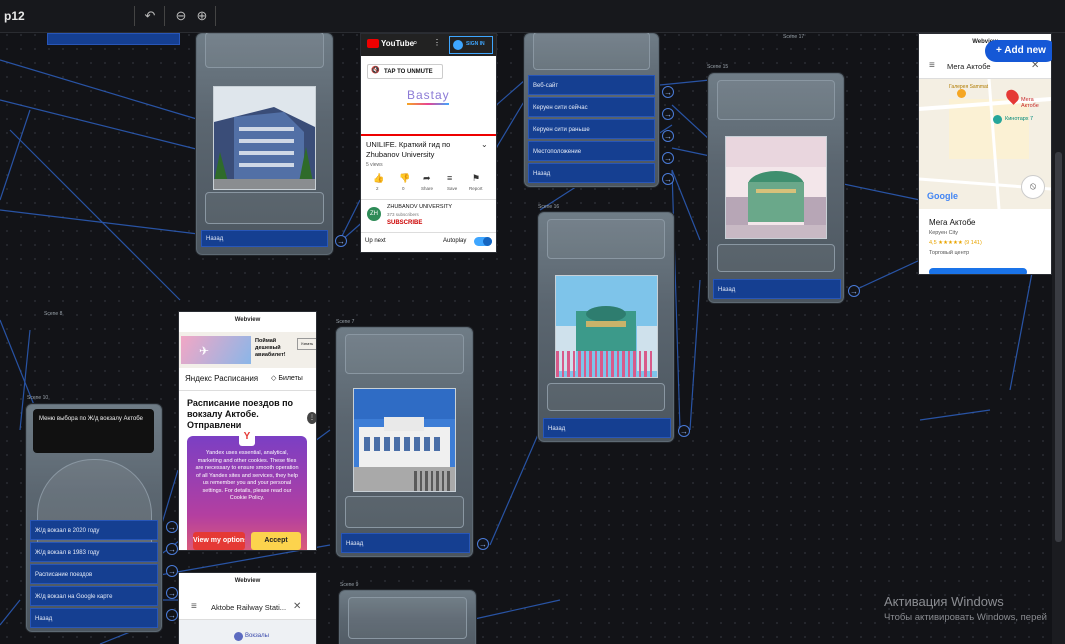 The width and height of the screenshot is (1065, 644). I want to click on poi-marker-icon, so click(961, 93).